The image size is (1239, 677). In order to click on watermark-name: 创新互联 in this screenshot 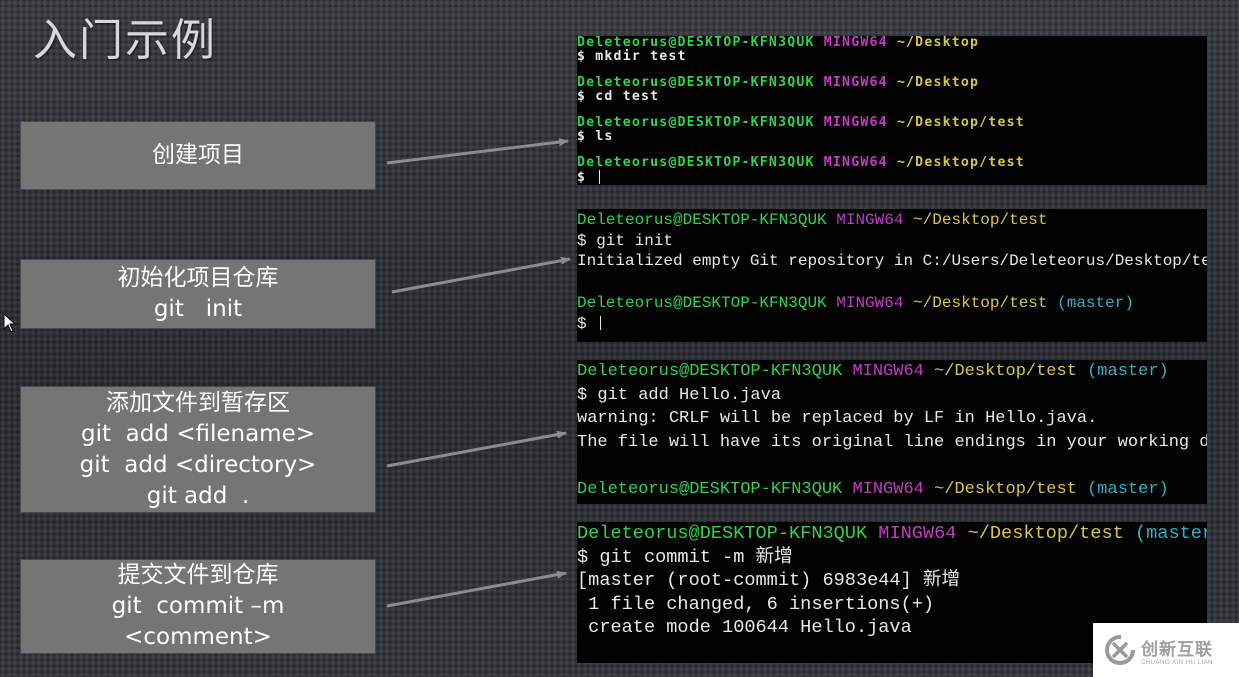, I will do `click(1177, 649)`.